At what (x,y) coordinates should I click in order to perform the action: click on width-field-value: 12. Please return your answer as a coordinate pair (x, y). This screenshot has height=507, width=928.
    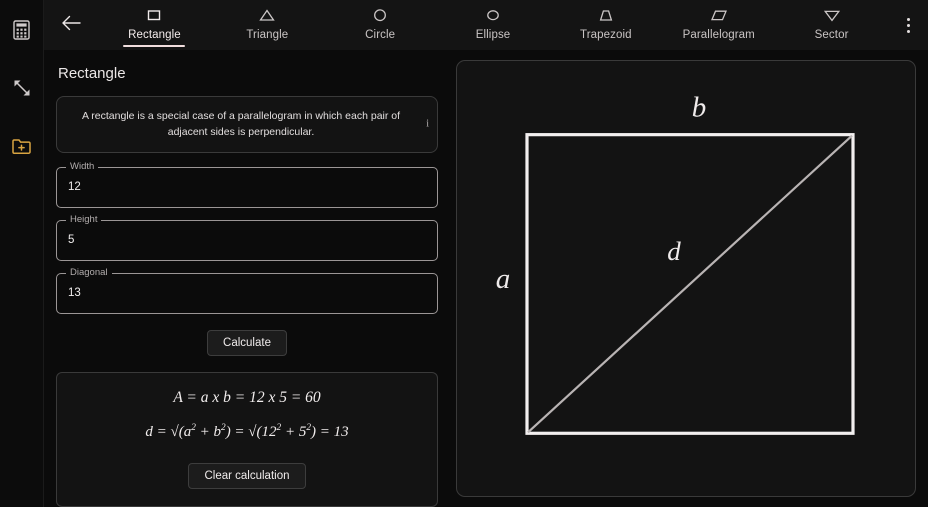
    Looking at the image, I should click on (74, 187).